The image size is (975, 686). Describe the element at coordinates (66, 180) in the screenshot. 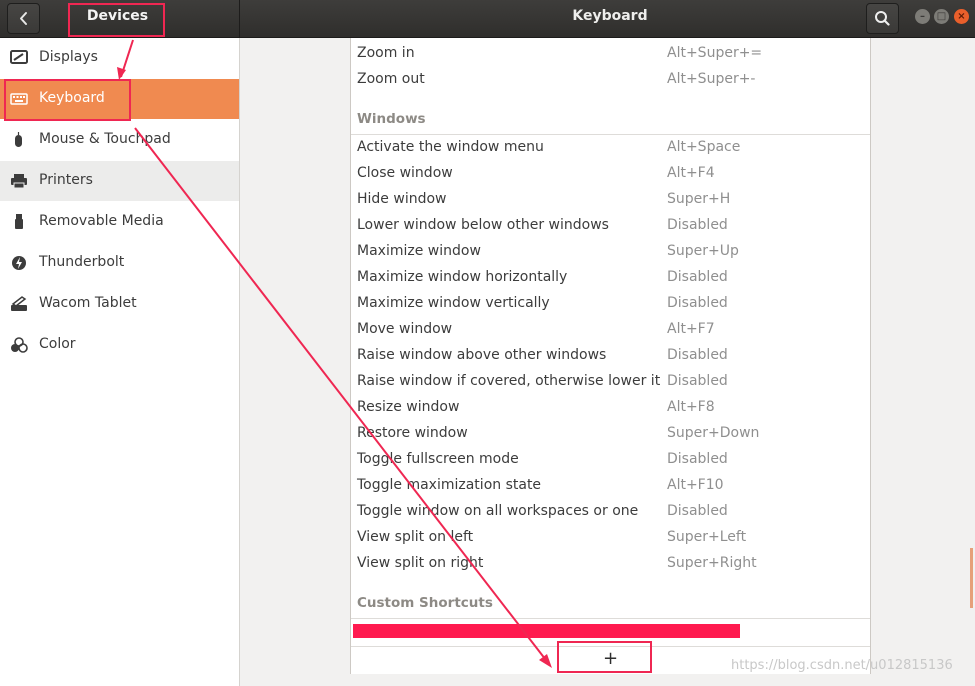

I see `sidebar-item-label: Printers` at that location.